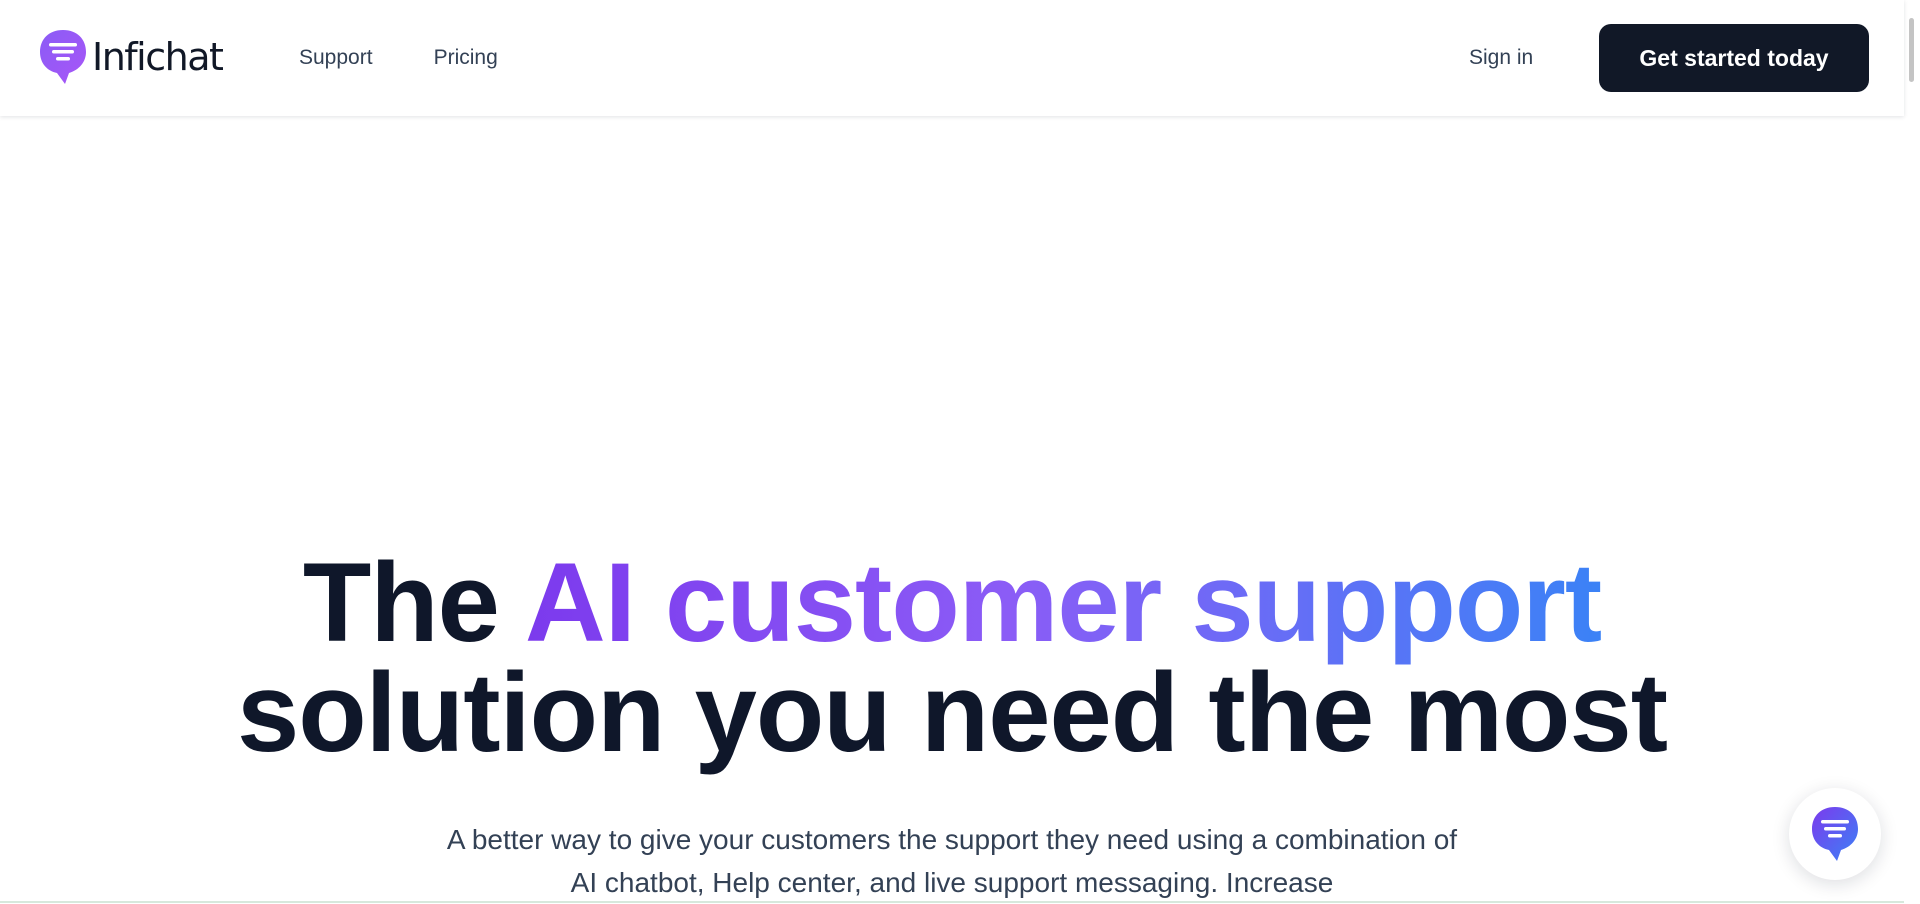  What do you see at coordinates (1911, 50) in the screenshot?
I see `scrollbar-thumb` at bounding box center [1911, 50].